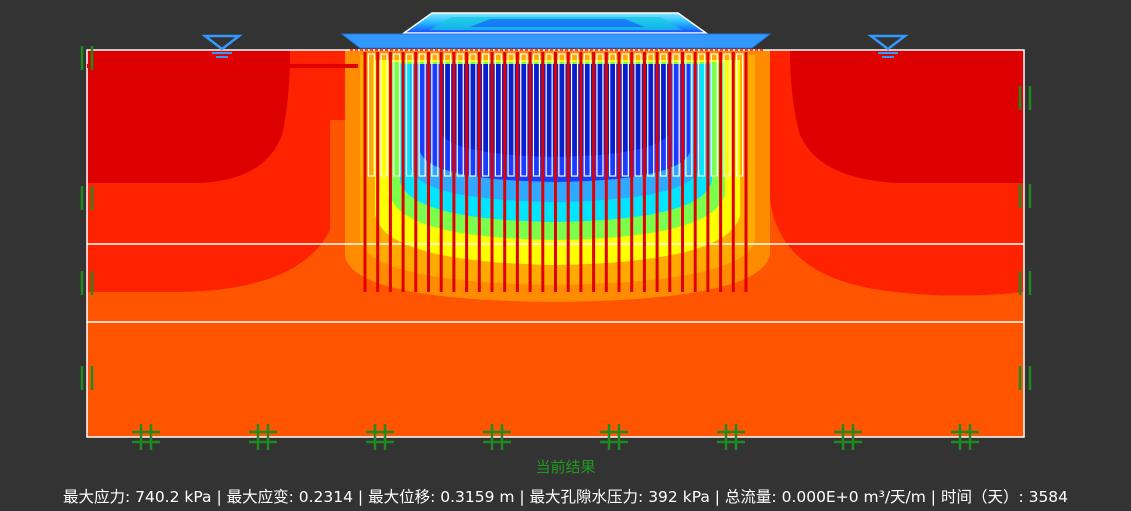  I want to click on contour-band-max-right, so click(907, 116).